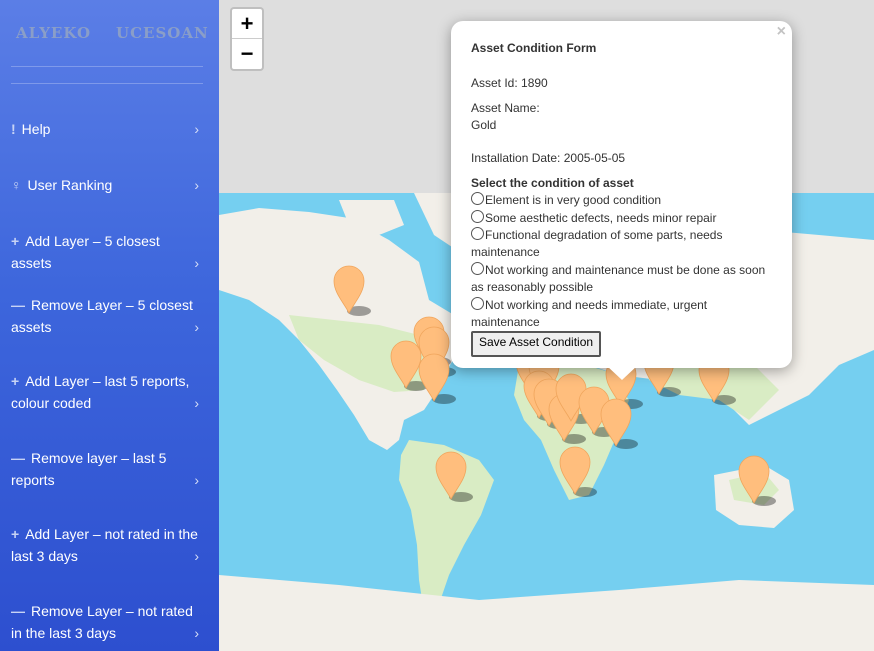 Image resolution: width=874 pixels, height=651 pixels. I want to click on zoom-control: + −, so click(247, 39).